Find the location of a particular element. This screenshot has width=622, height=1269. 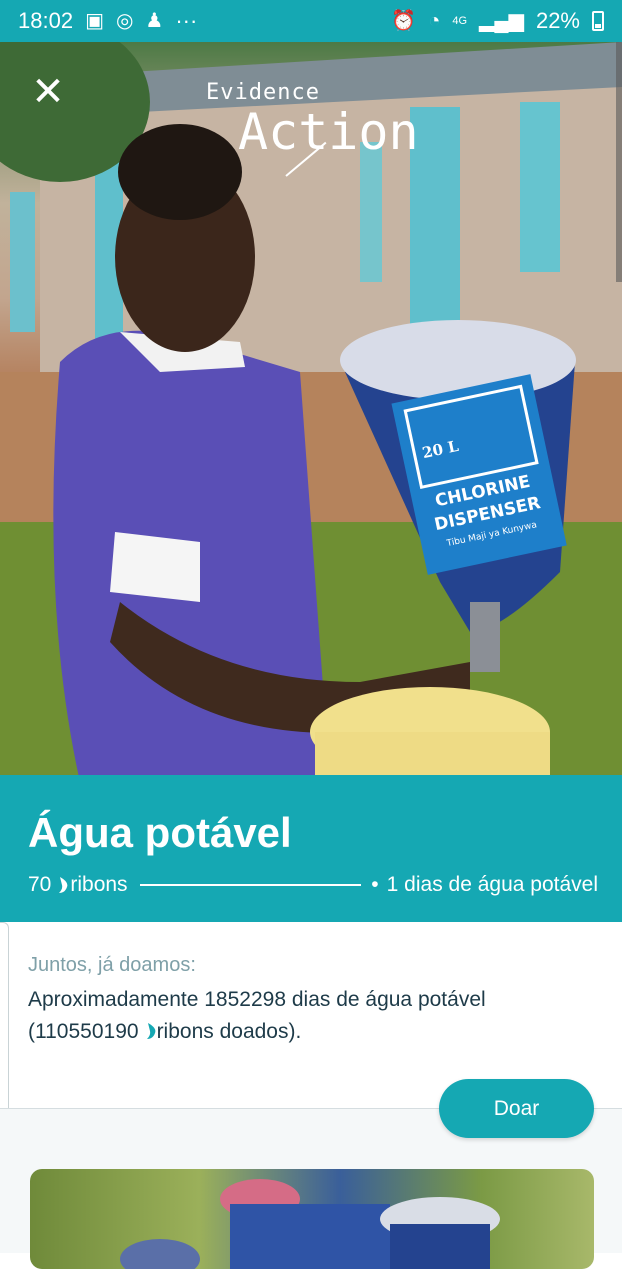

signal-icon: ▂▄▆ is located at coordinates (501, 21).